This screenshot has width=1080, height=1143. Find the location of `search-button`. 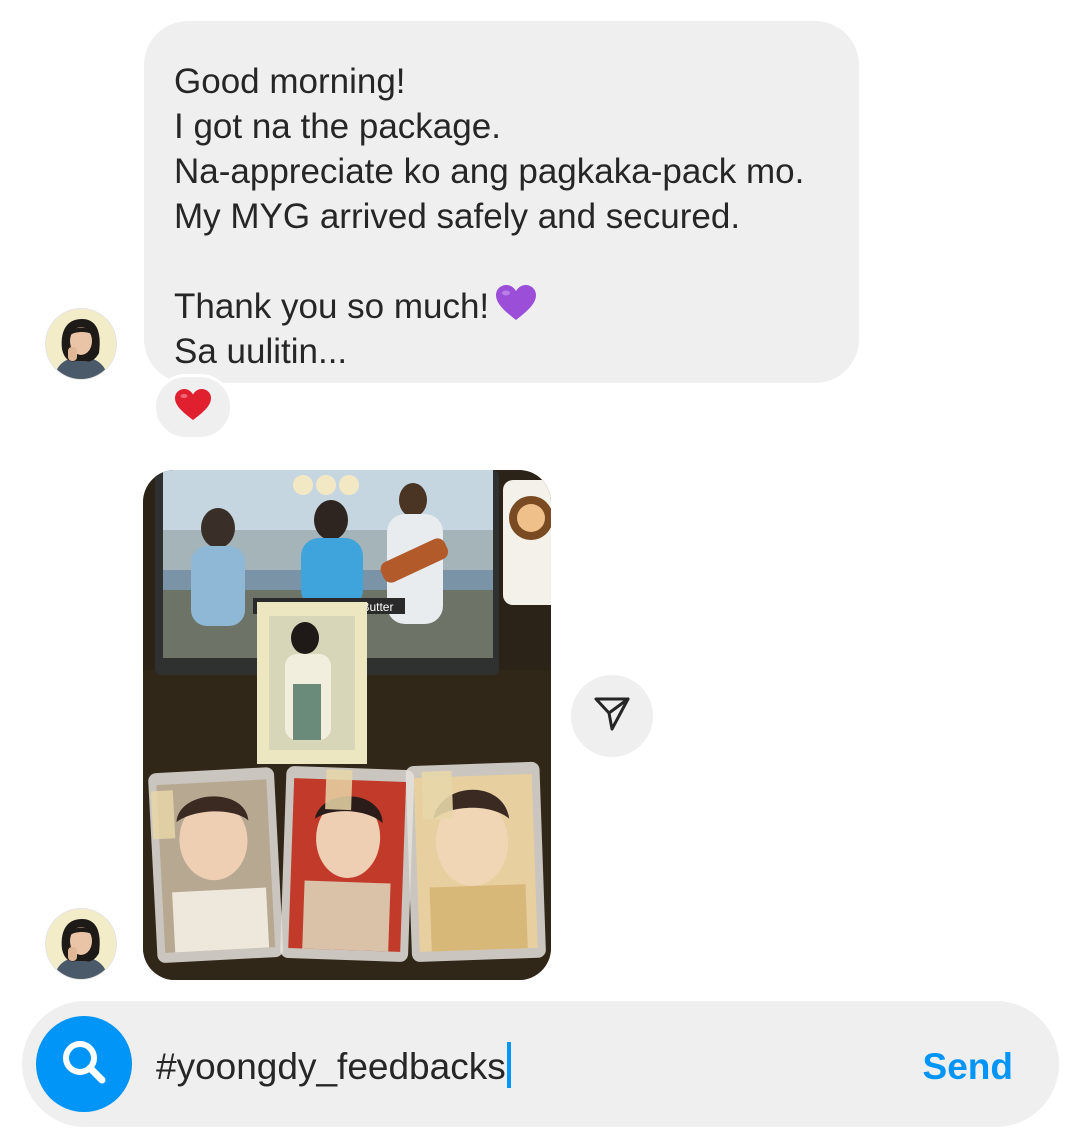

search-button is located at coordinates (84, 1064).